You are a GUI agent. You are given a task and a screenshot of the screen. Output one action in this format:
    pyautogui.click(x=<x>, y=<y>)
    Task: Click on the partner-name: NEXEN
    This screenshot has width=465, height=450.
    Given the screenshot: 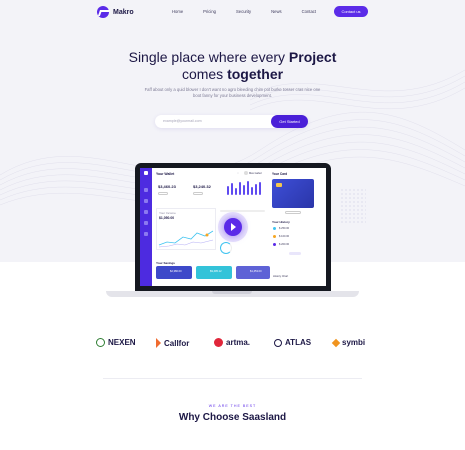 What is the action you would take?
    pyautogui.click(x=122, y=342)
    